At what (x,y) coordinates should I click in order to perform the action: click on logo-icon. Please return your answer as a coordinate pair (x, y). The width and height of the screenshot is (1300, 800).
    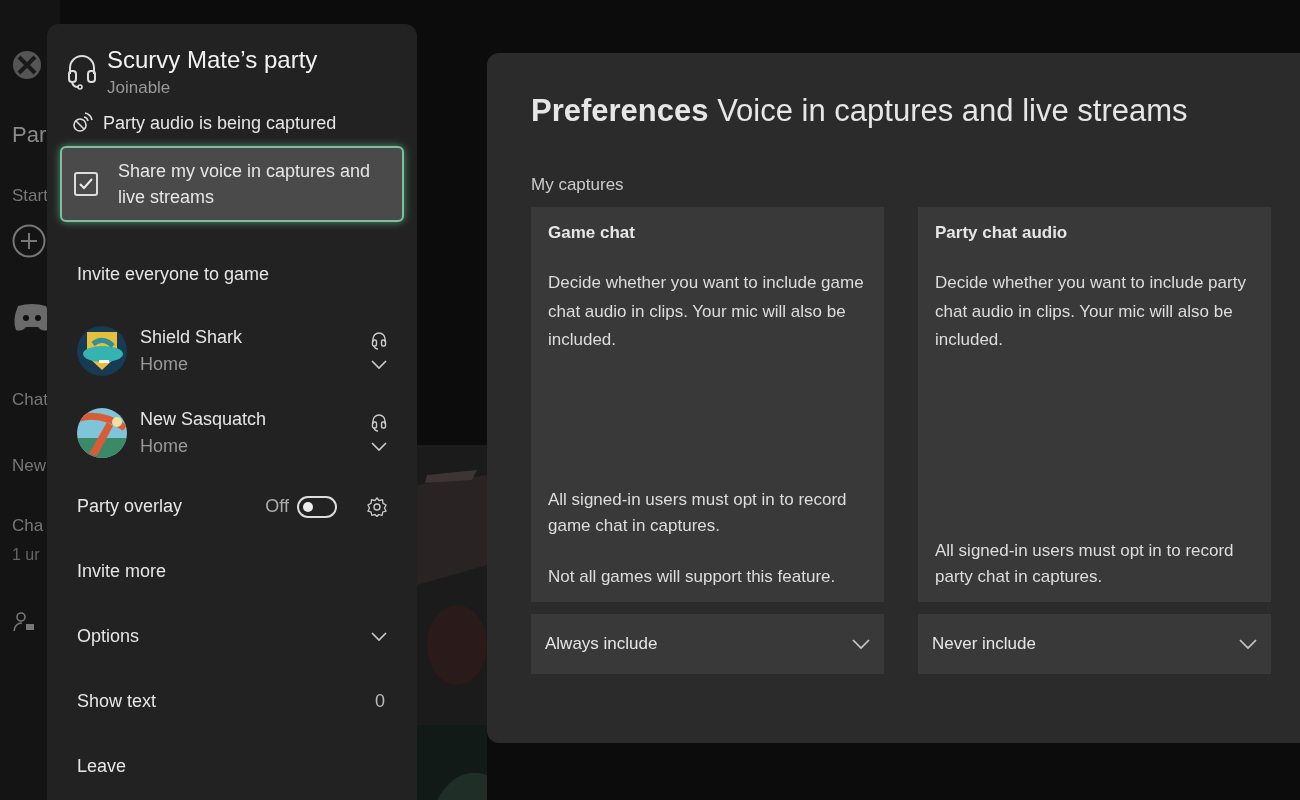
    Looking at the image, I should click on (27, 65).